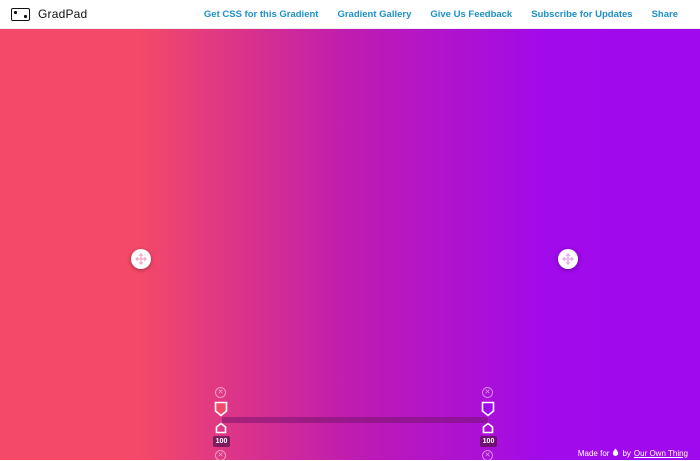 This screenshot has width=700, height=461. What do you see at coordinates (581, 14) in the screenshot?
I see `subscribe-link: Subscribe for Updates` at bounding box center [581, 14].